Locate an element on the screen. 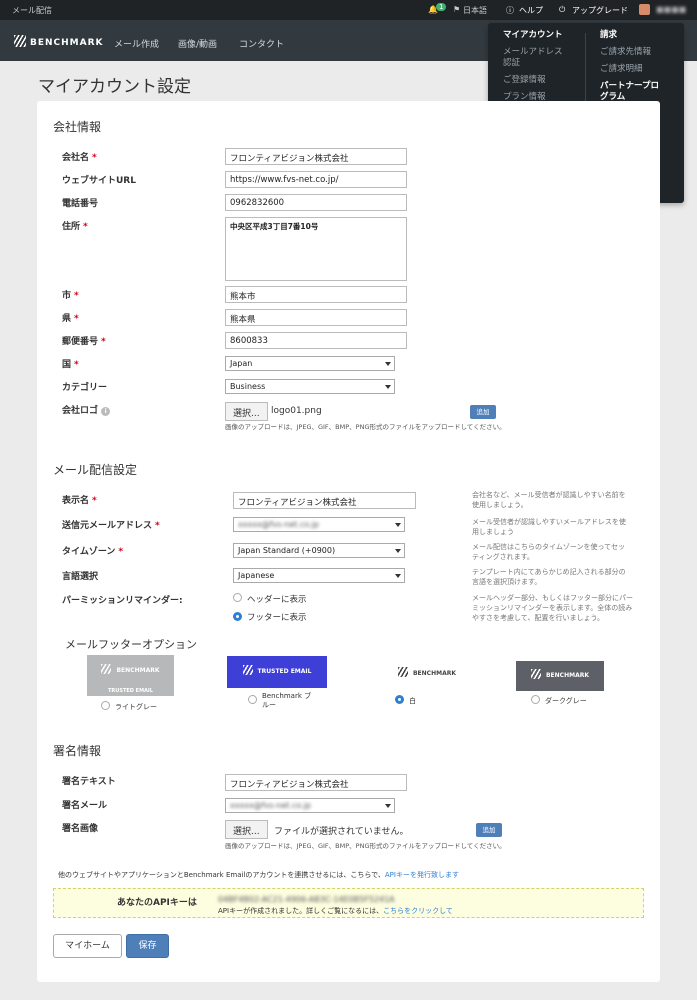 Image resolution: width=697 pixels, height=1000 pixels. timezone-select: Japan Standard (+0900) is located at coordinates (319, 550).